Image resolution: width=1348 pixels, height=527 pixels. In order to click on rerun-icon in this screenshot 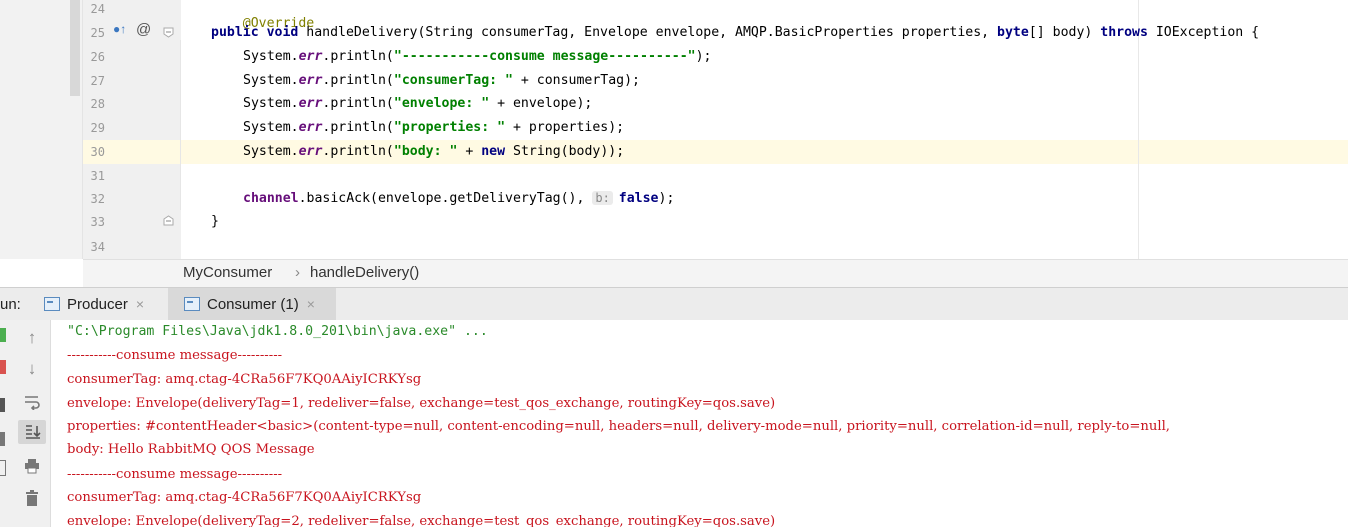, I will do `click(3, 335)`.